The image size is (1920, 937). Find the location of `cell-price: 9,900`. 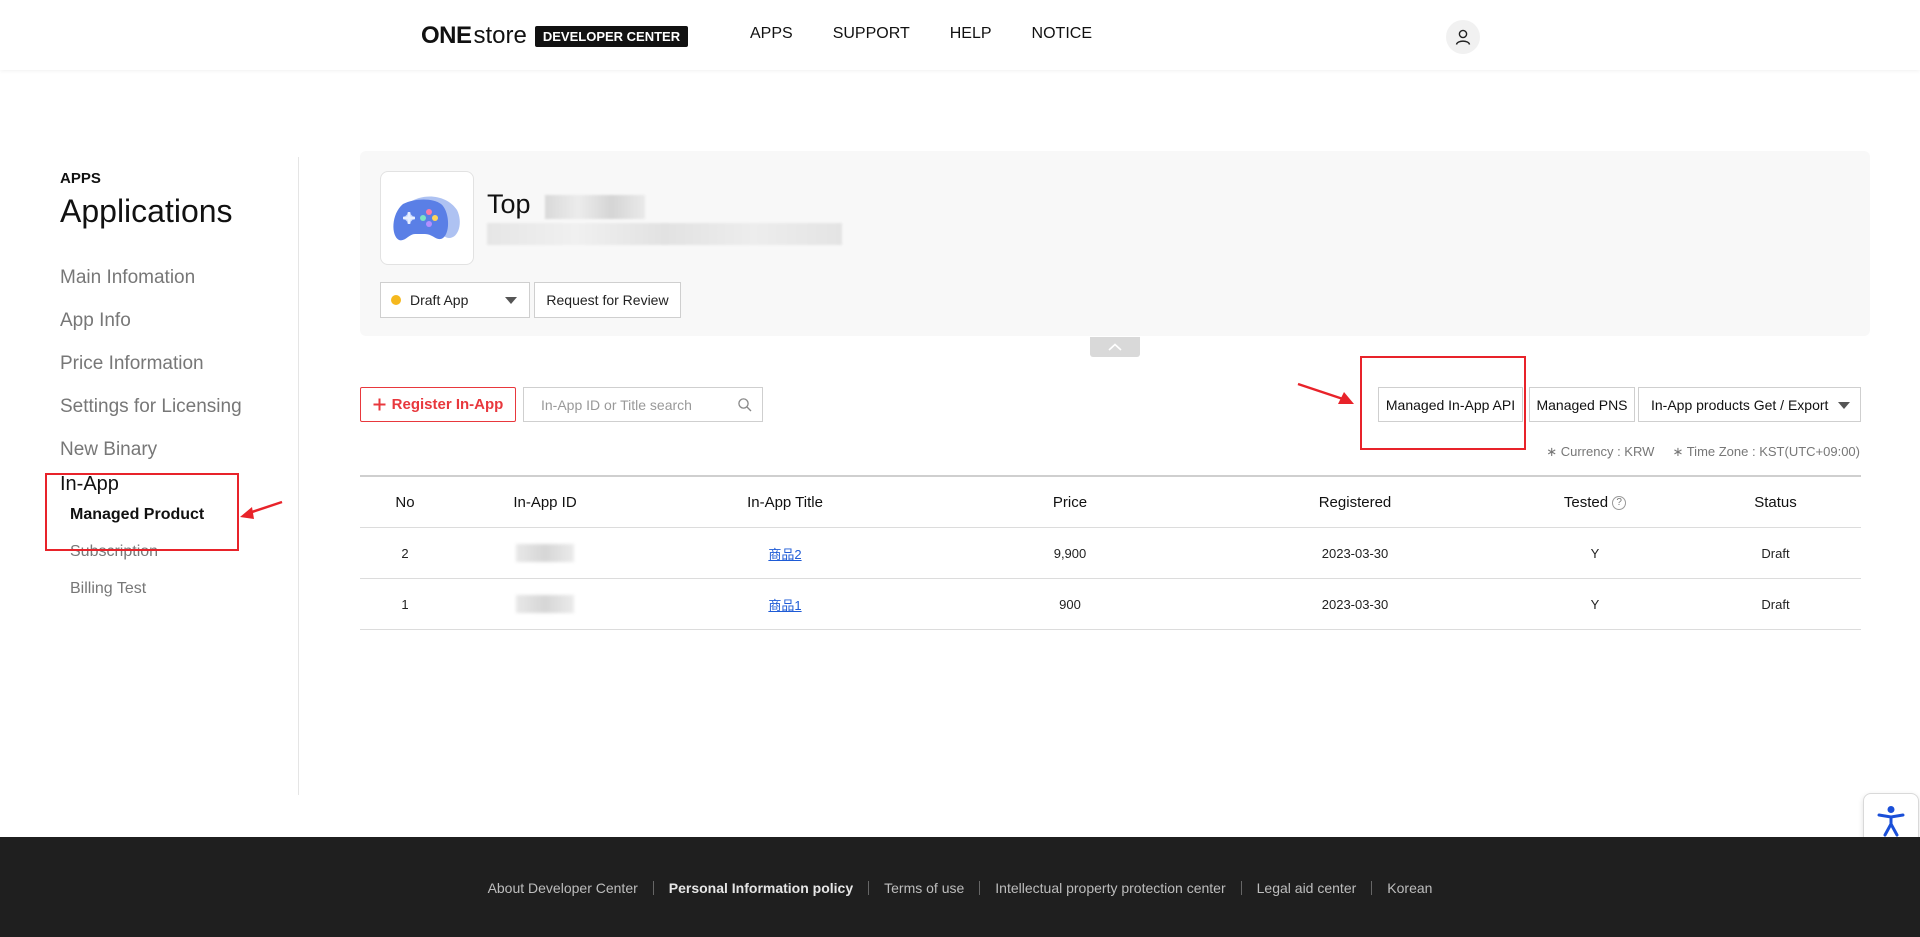

cell-price: 9,900 is located at coordinates (1070, 553).